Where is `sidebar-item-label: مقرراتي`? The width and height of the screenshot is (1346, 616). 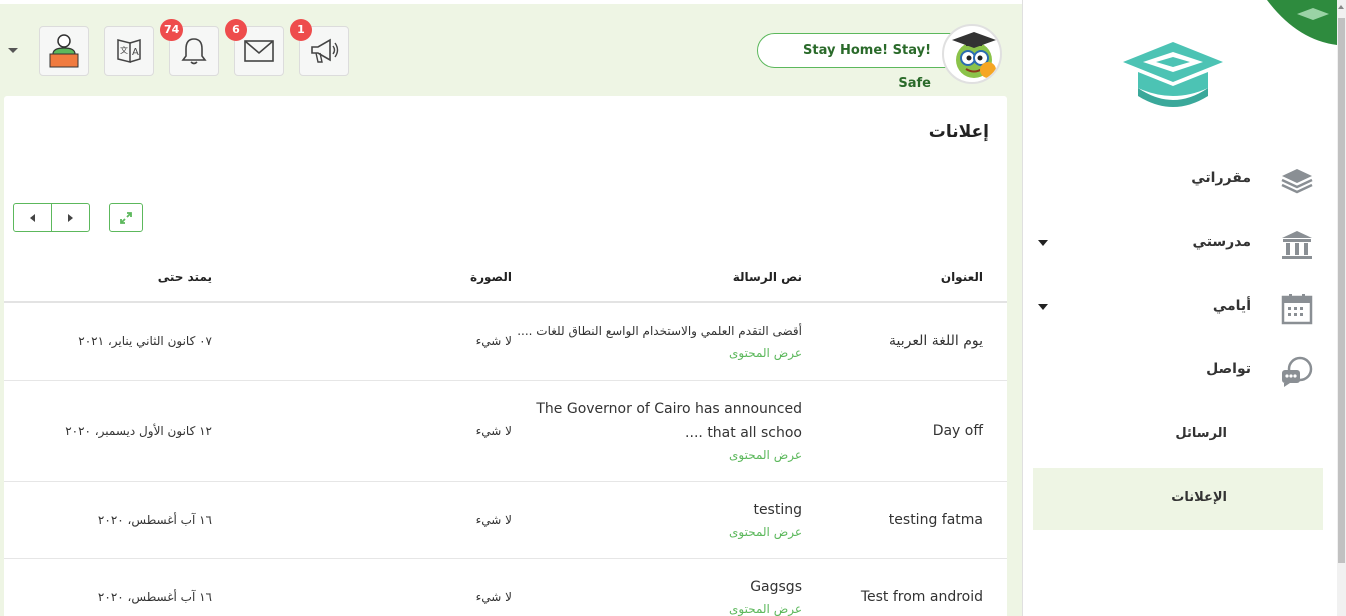 sidebar-item-label: مقرراتي is located at coordinates (1221, 178).